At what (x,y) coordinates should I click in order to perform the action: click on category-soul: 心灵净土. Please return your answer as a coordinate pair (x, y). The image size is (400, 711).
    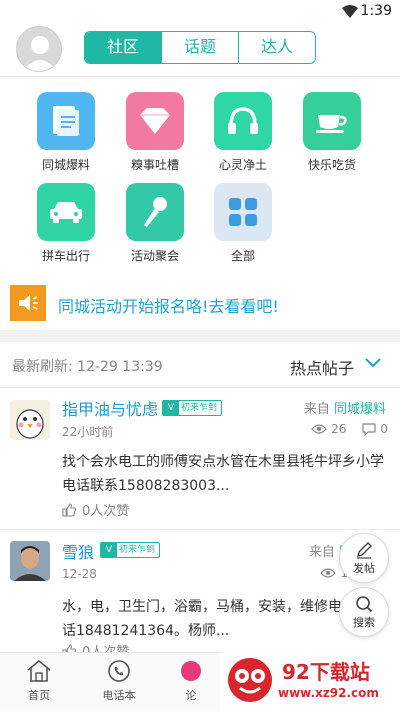
    Looking at the image, I should click on (243, 132).